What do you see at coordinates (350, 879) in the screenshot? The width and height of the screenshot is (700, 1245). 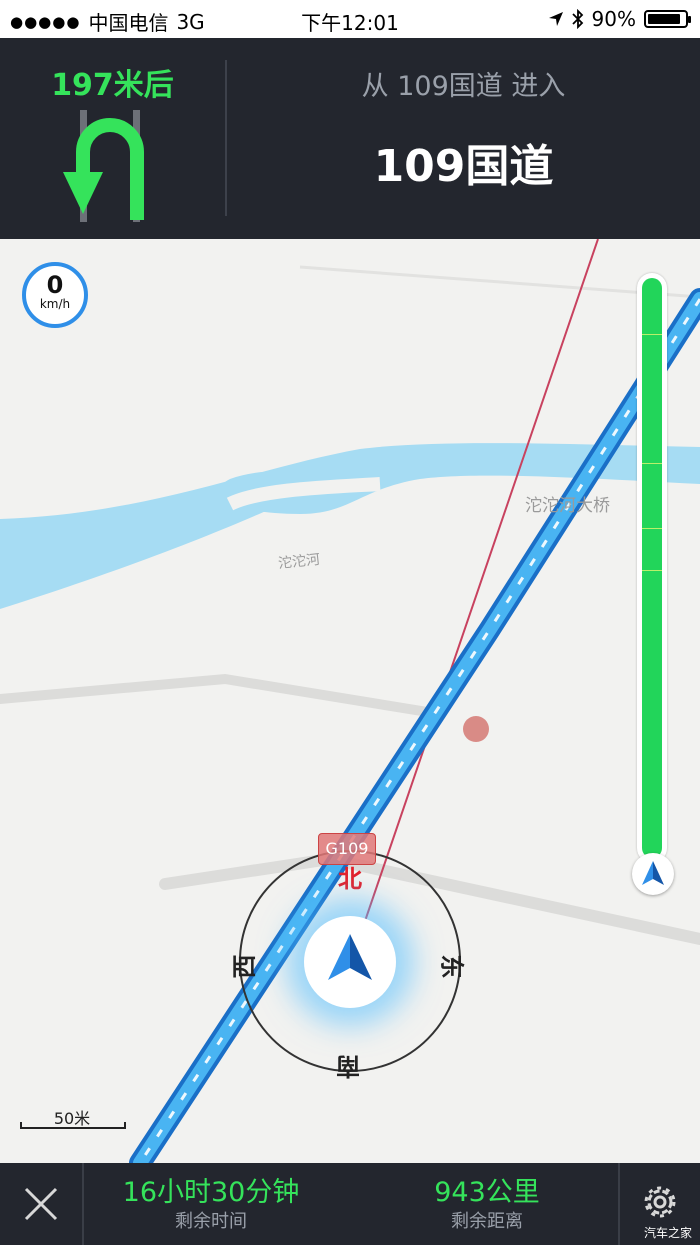 I see `compass-north: 北` at bounding box center [350, 879].